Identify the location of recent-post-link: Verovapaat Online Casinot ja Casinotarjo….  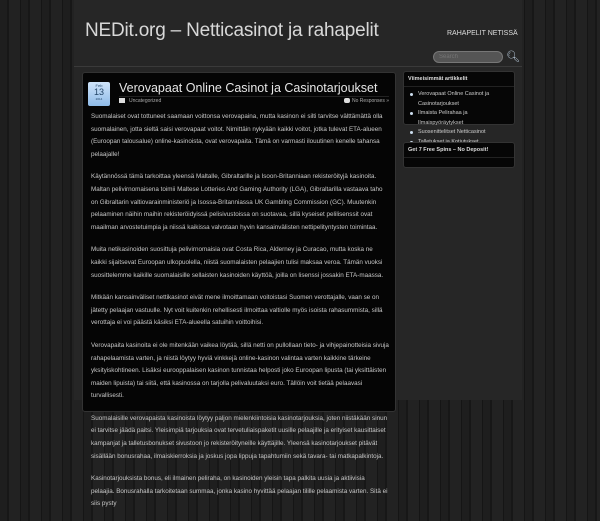
(459, 99).